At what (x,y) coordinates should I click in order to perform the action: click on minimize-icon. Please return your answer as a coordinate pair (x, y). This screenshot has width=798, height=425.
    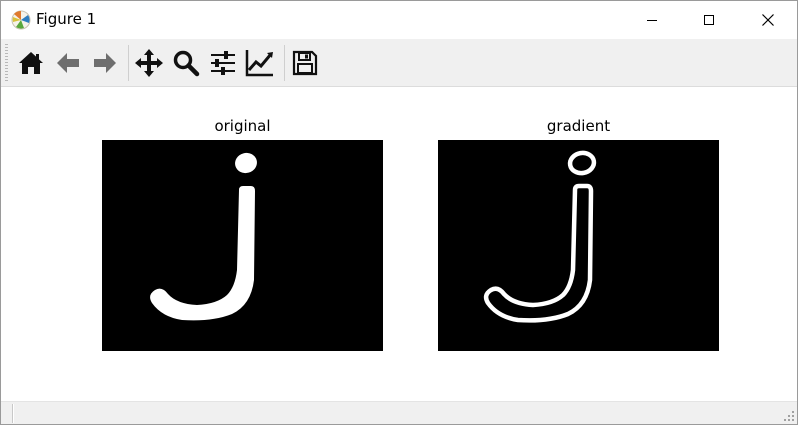
    Looking at the image, I should click on (652, 20).